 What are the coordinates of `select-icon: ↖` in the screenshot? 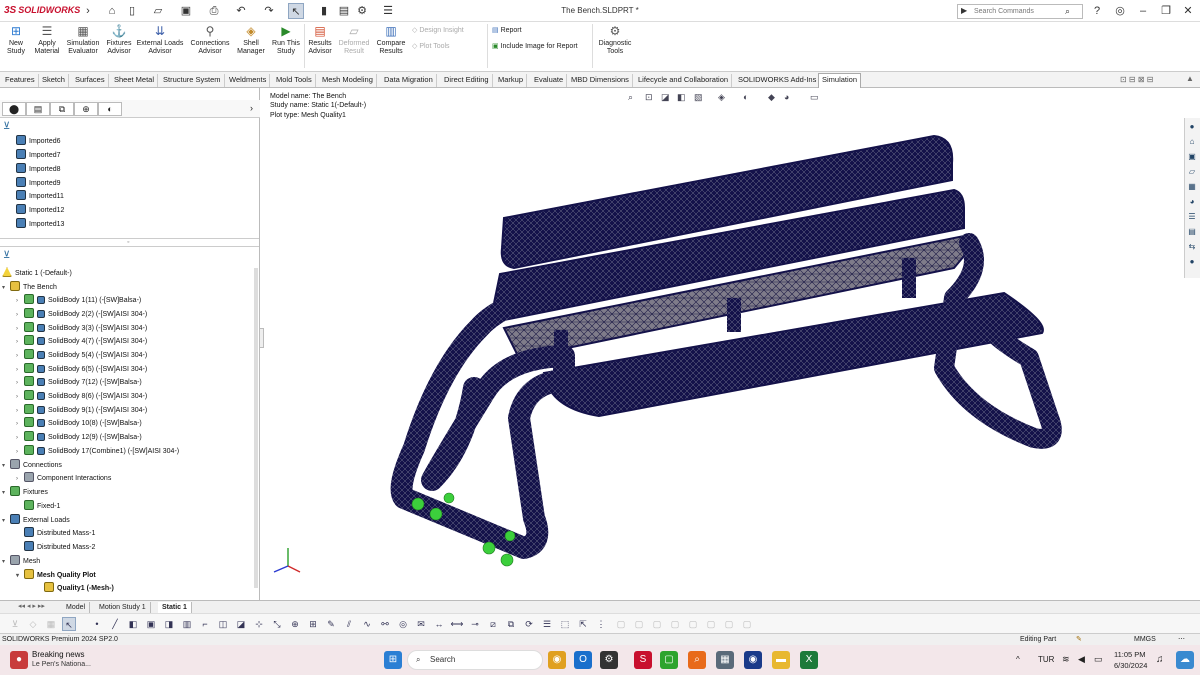 It's located at (69, 624).